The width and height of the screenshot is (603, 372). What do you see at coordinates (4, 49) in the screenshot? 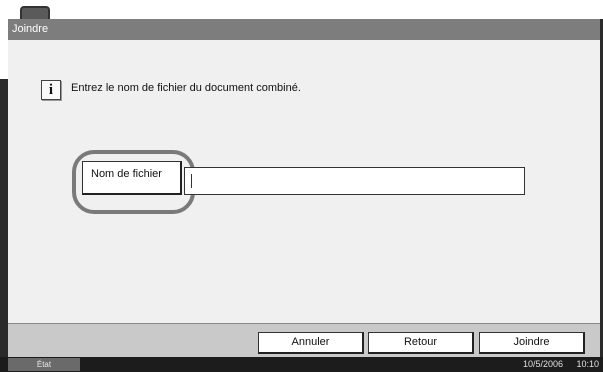
I see `left-notch` at bounding box center [4, 49].